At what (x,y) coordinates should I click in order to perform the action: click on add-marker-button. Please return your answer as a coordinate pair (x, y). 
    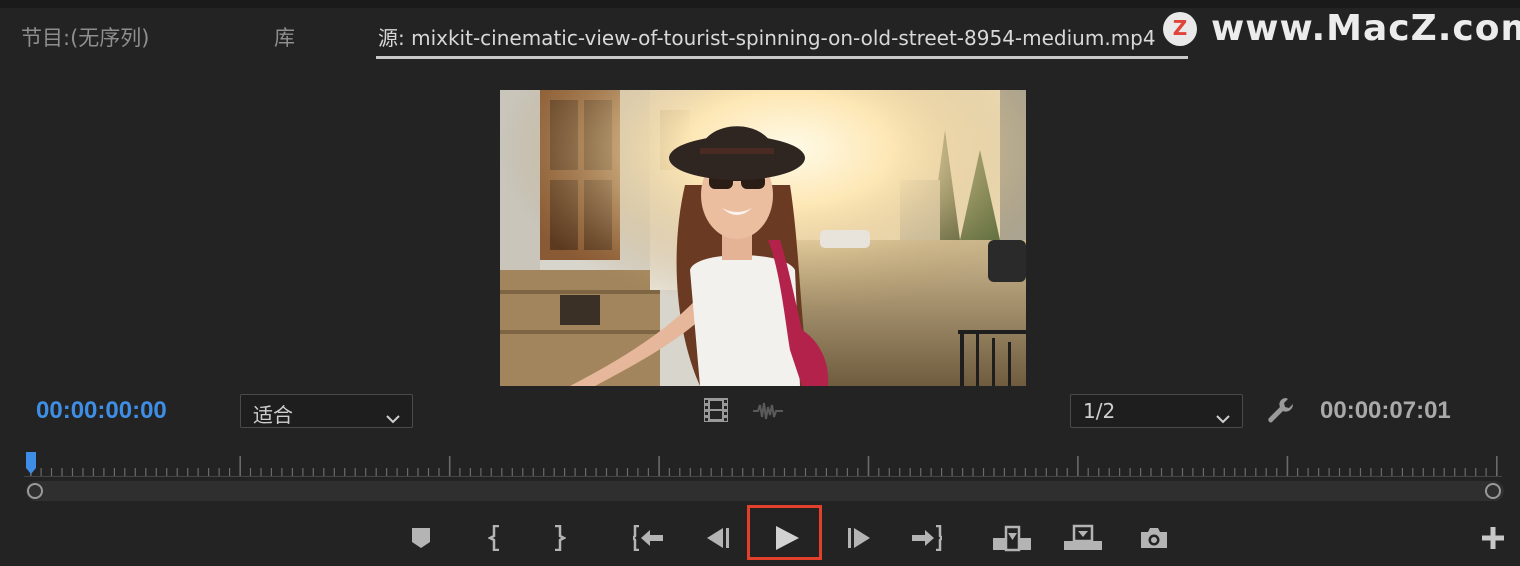
    Looking at the image, I should click on (421, 540).